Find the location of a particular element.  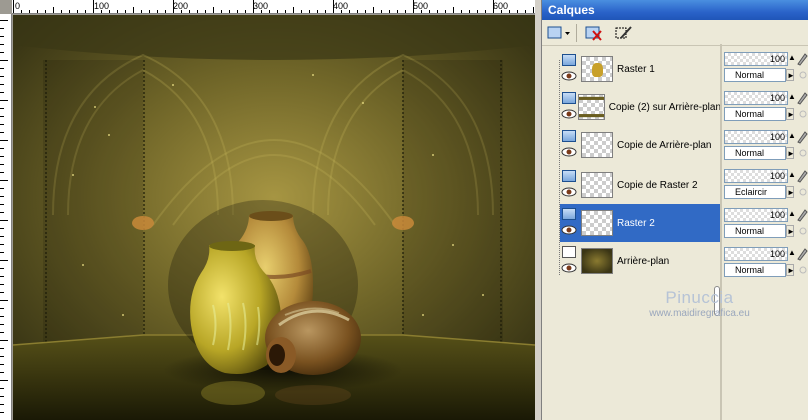

delete-layer-button is located at coordinates (594, 33).